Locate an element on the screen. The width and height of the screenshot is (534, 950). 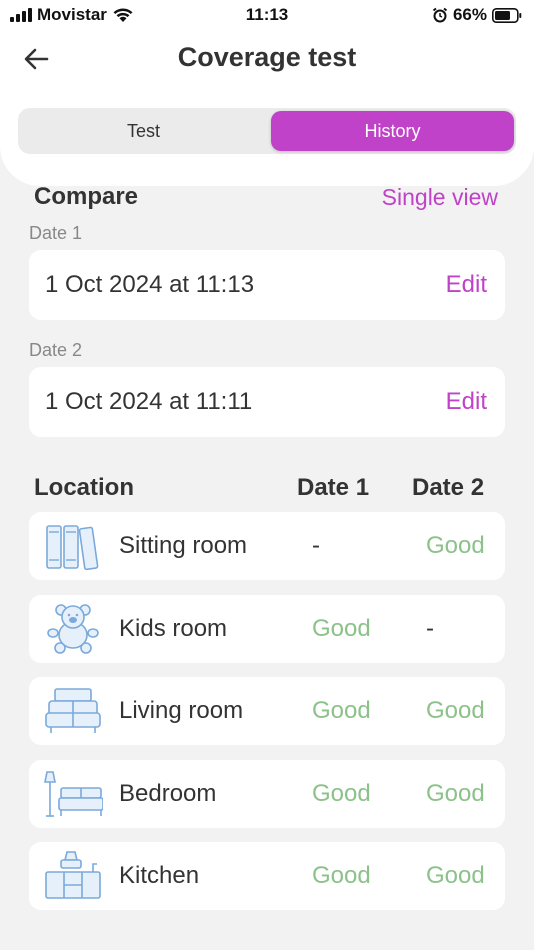
date1-column-header: Date 1 is located at coordinates (333, 487).